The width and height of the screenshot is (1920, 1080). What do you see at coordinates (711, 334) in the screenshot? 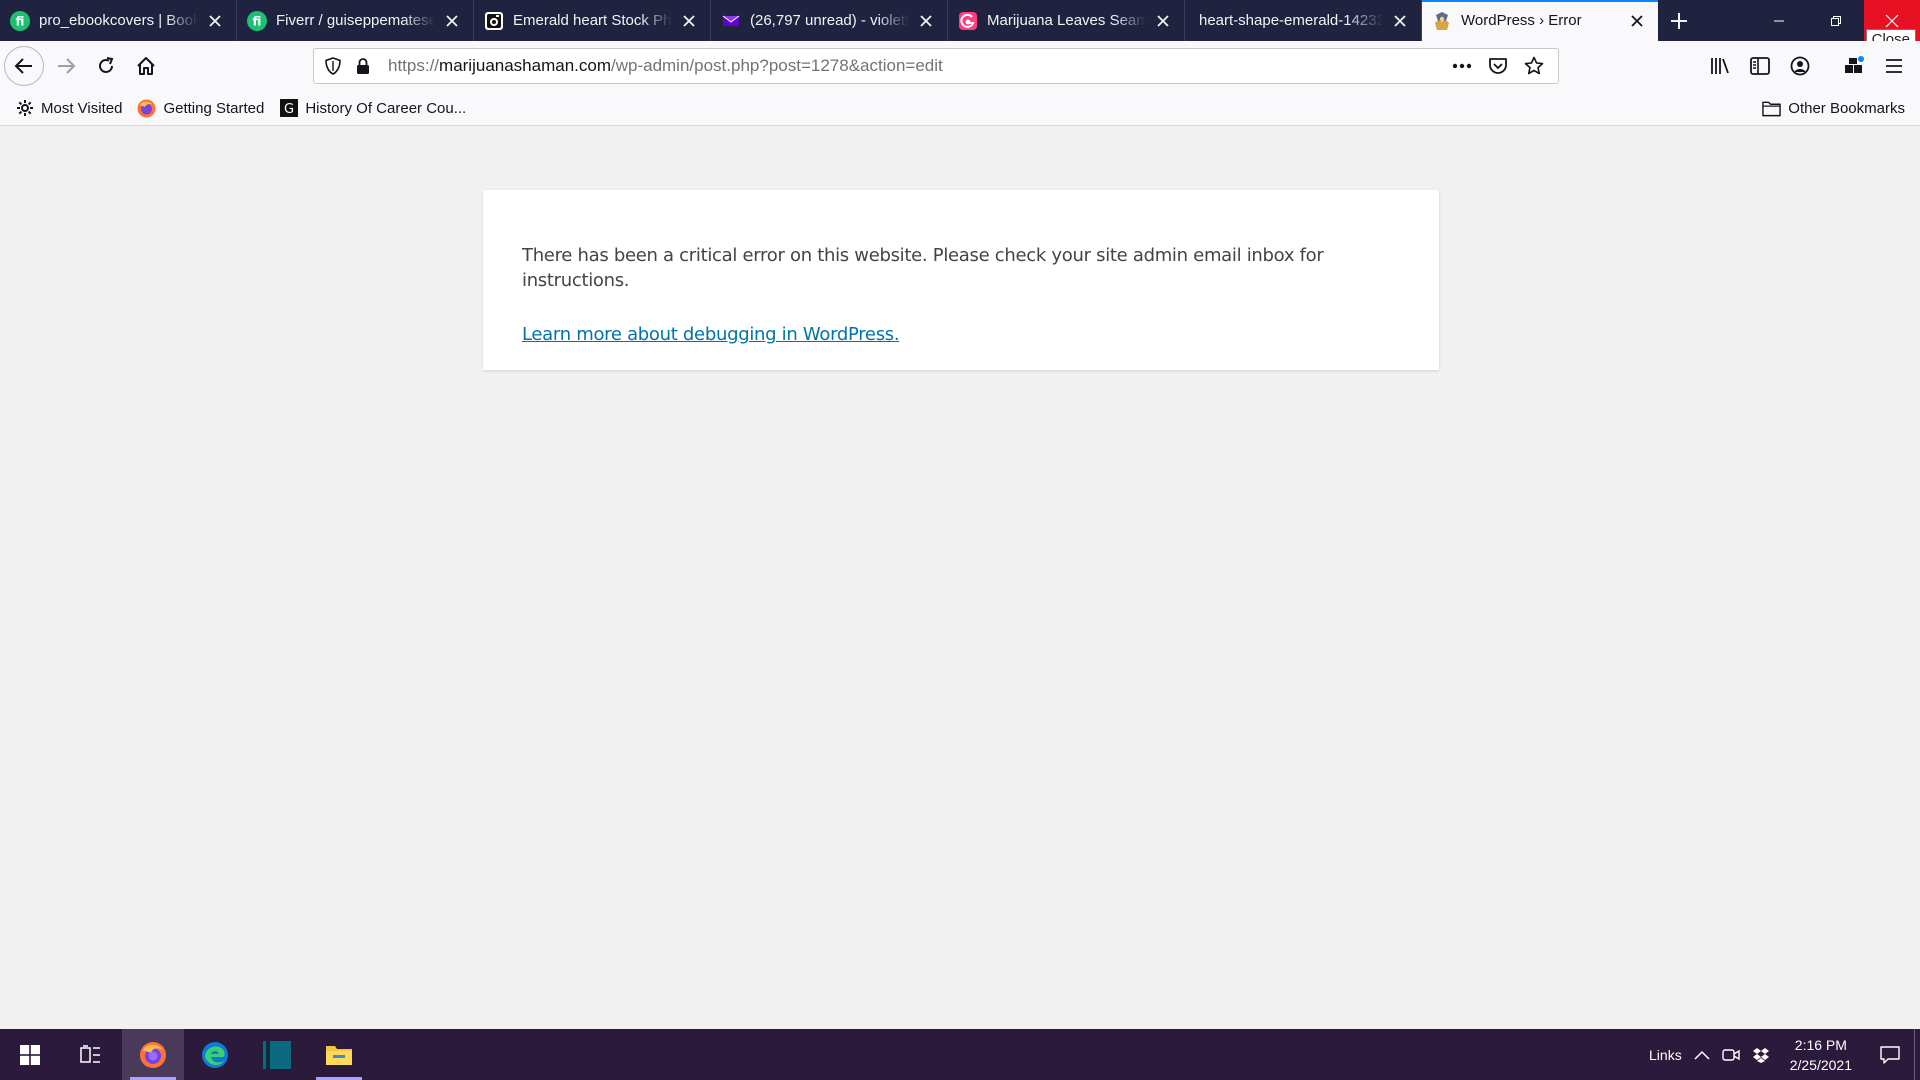
I see `debugging-link: Learn more about debugging in WordPress.` at bounding box center [711, 334].